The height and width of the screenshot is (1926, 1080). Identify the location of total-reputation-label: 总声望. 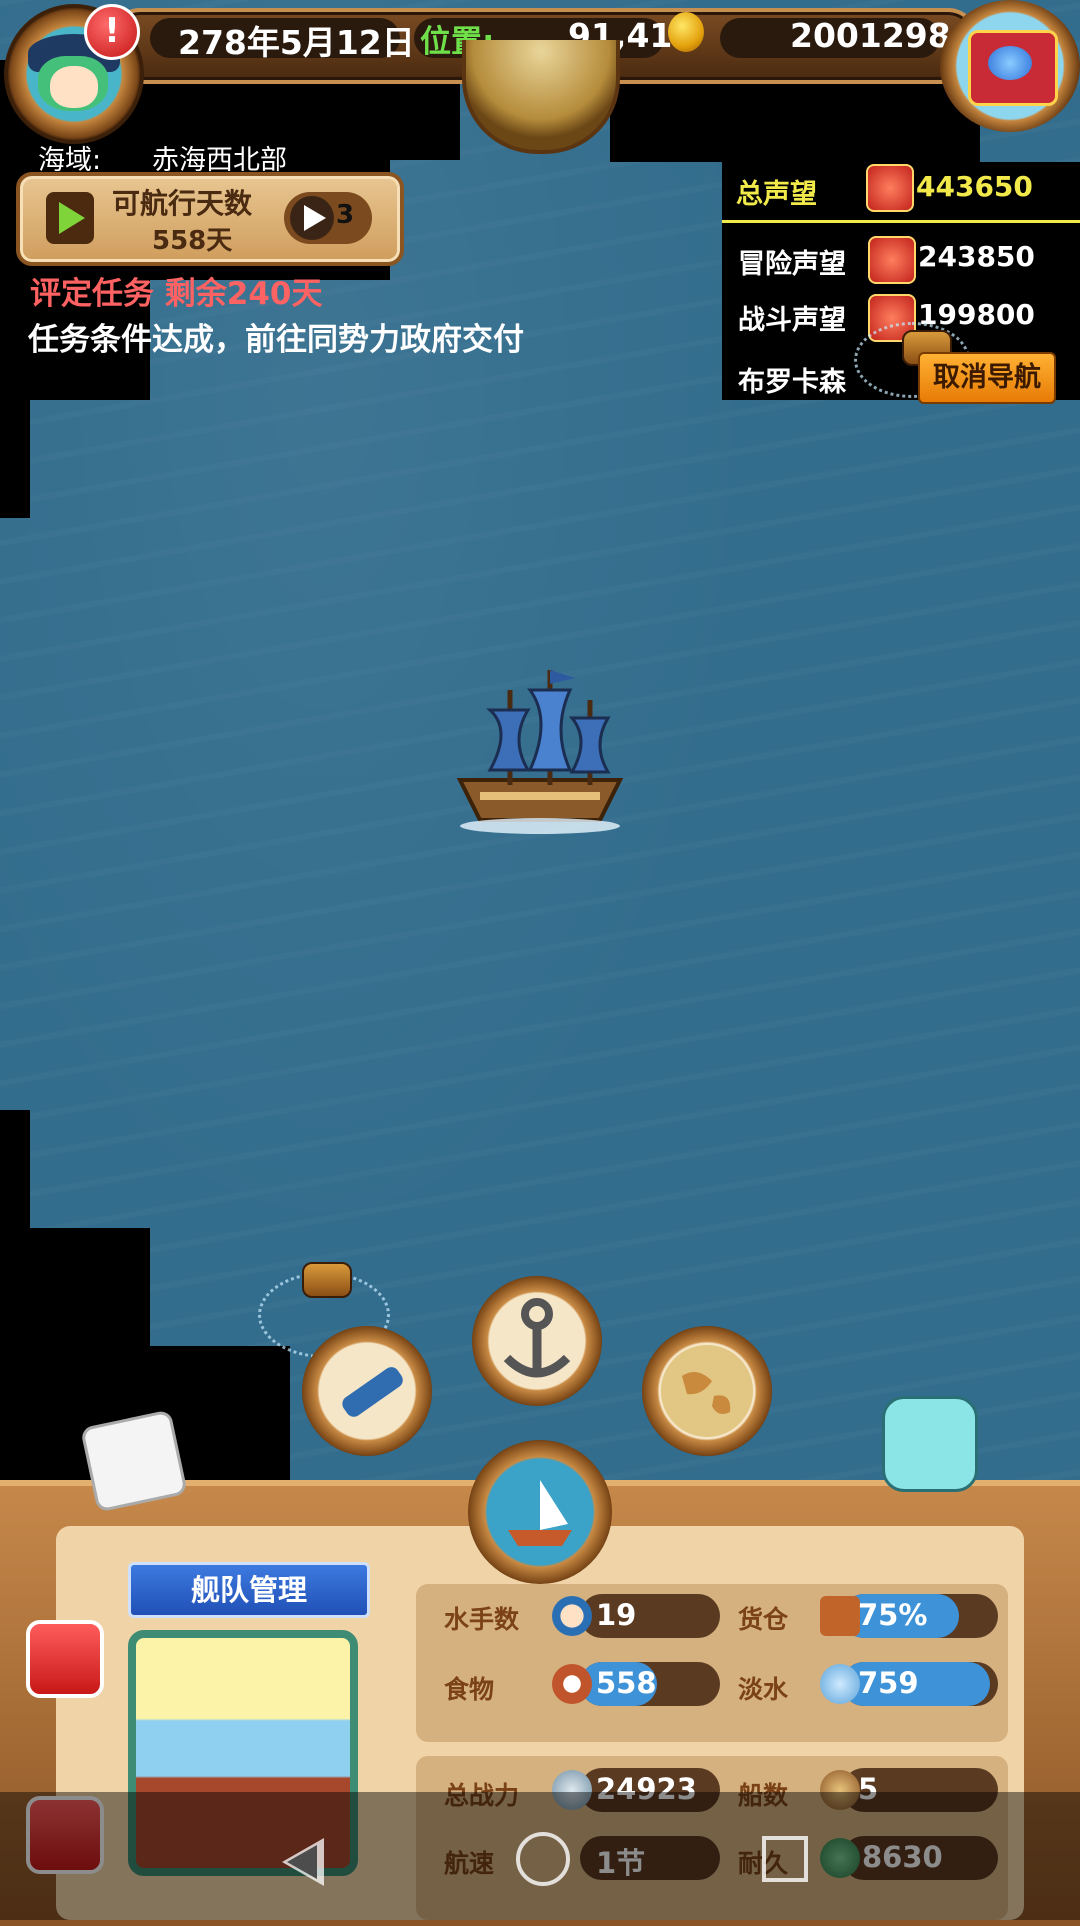
(776, 194).